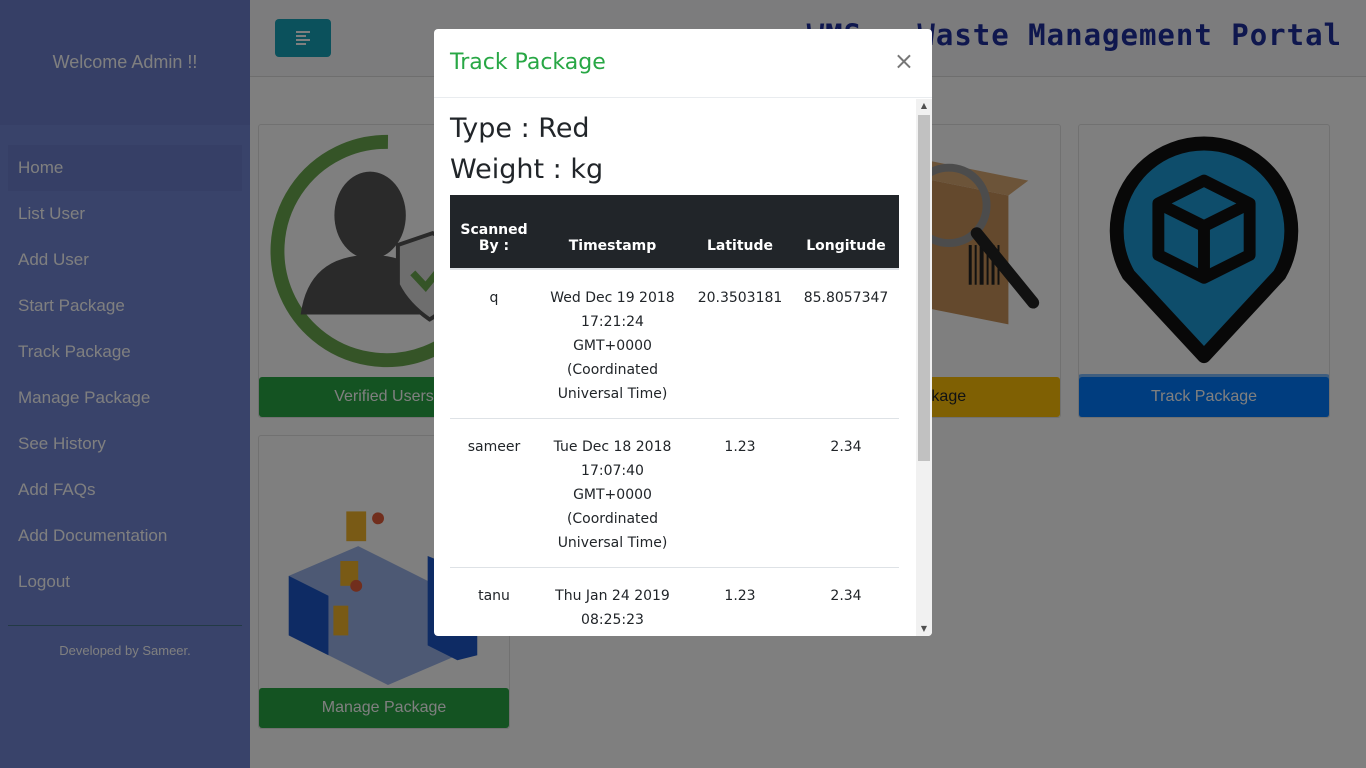  Describe the element at coordinates (846, 232) in the screenshot. I see `column-header-longitude: Longitude` at that location.